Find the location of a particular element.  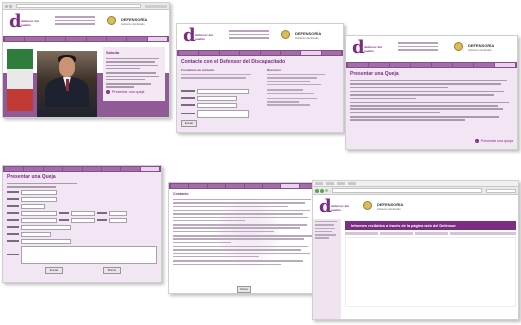

clear-button: Borrar is located at coordinates (112, 270).